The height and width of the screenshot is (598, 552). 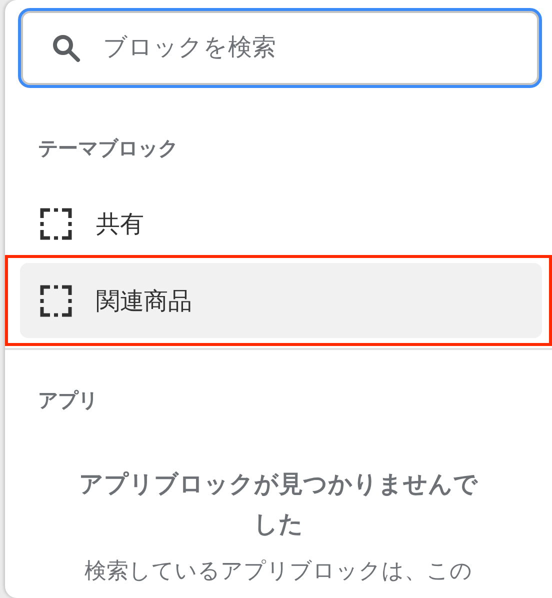 What do you see at coordinates (321, 48) in the screenshot?
I see `search-input: ブロックを検索` at bounding box center [321, 48].